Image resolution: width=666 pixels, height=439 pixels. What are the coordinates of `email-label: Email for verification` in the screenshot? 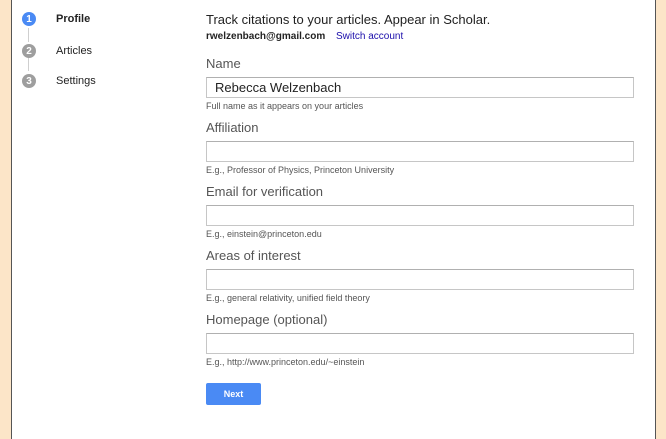 It's located at (265, 191).